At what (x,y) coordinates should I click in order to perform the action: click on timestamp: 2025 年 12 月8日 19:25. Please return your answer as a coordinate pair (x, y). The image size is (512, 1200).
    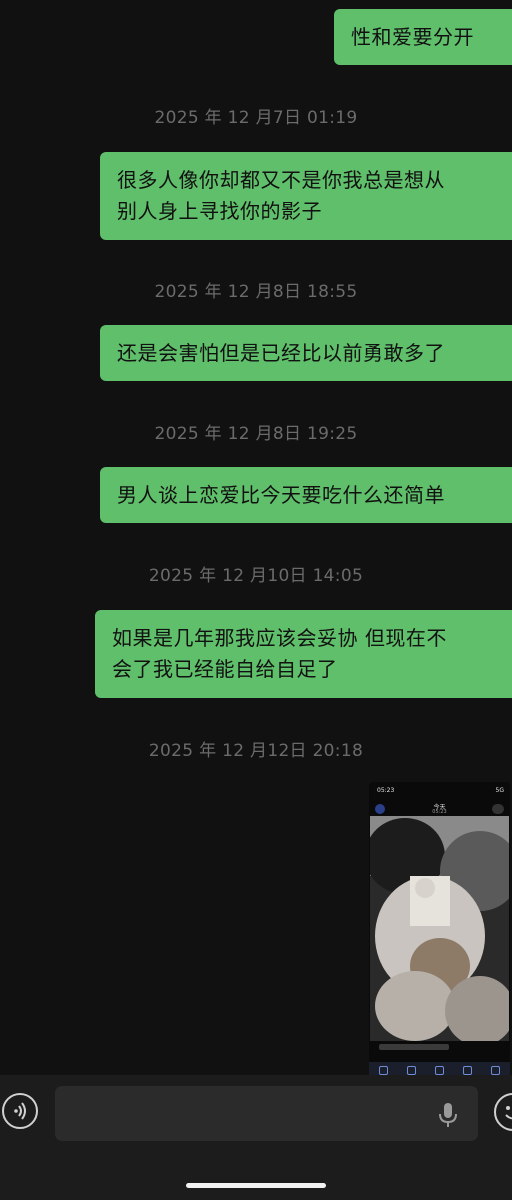
    Looking at the image, I should click on (256, 434).